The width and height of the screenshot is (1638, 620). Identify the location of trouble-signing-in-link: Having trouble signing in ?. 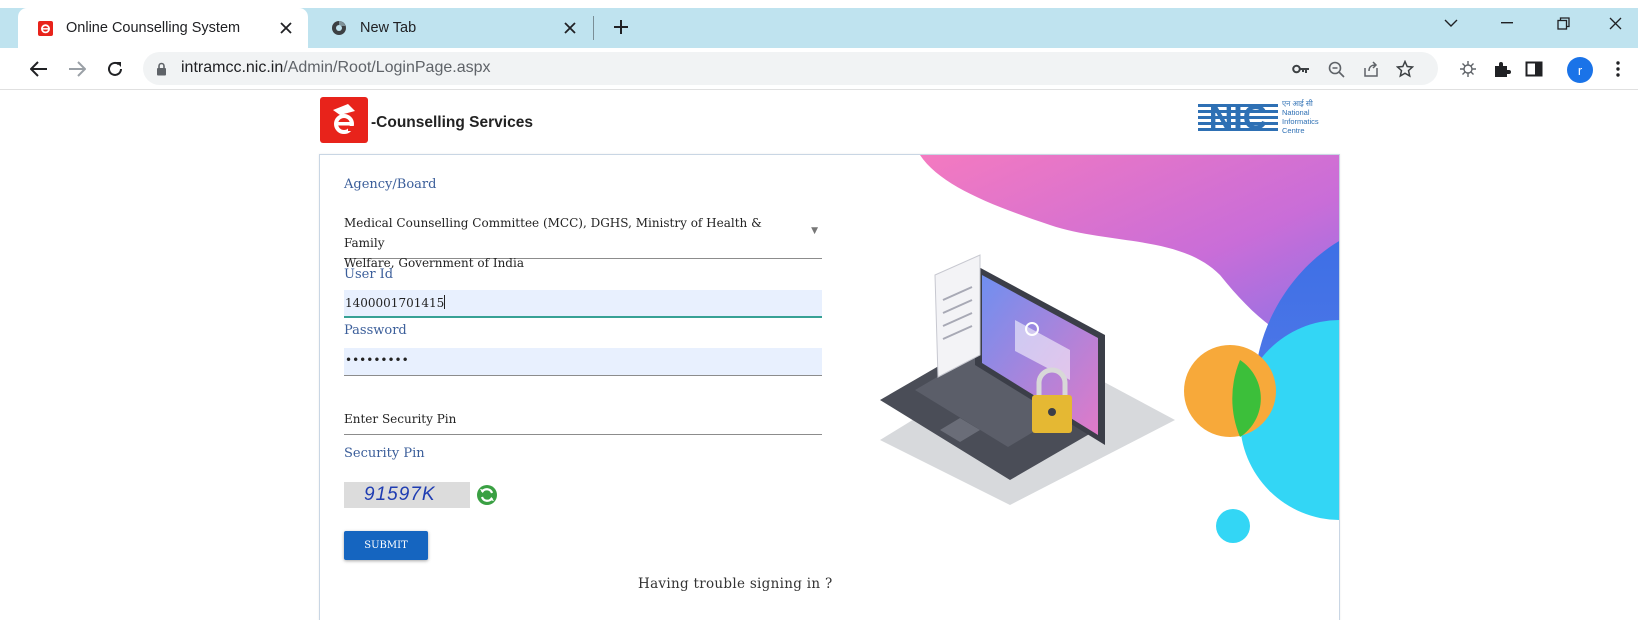
(735, 584).